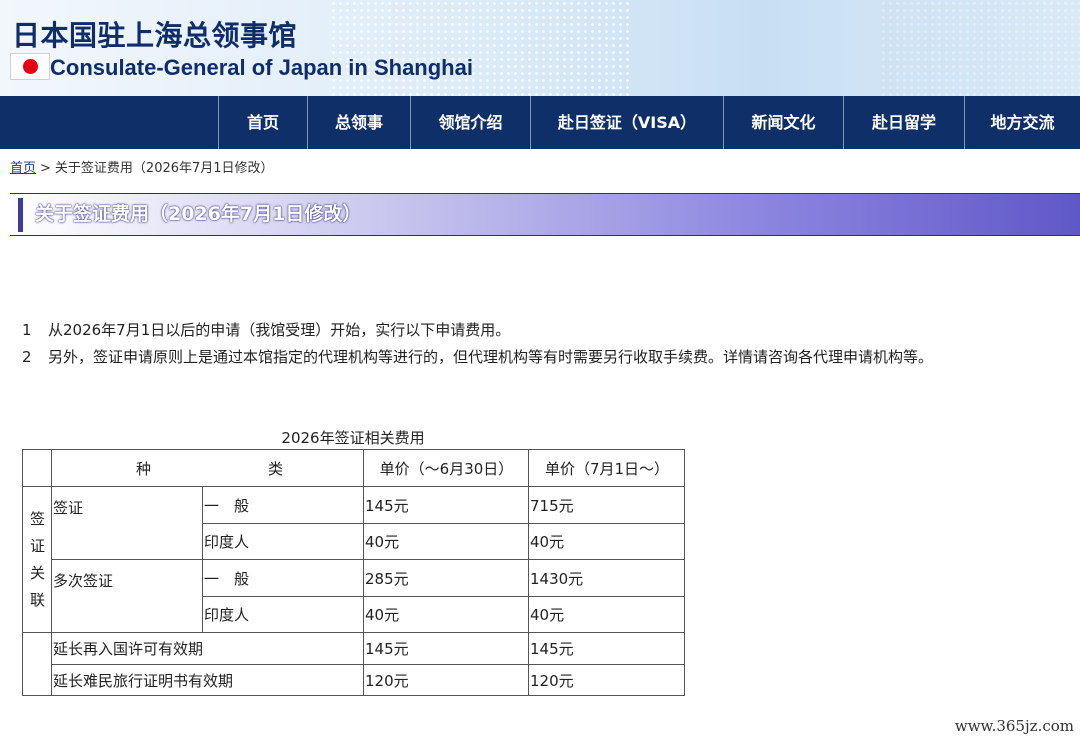 The width and height of the screenshot is (1080, 743). I want to click on visa-general-old-price: 145元, so click(446, 505).